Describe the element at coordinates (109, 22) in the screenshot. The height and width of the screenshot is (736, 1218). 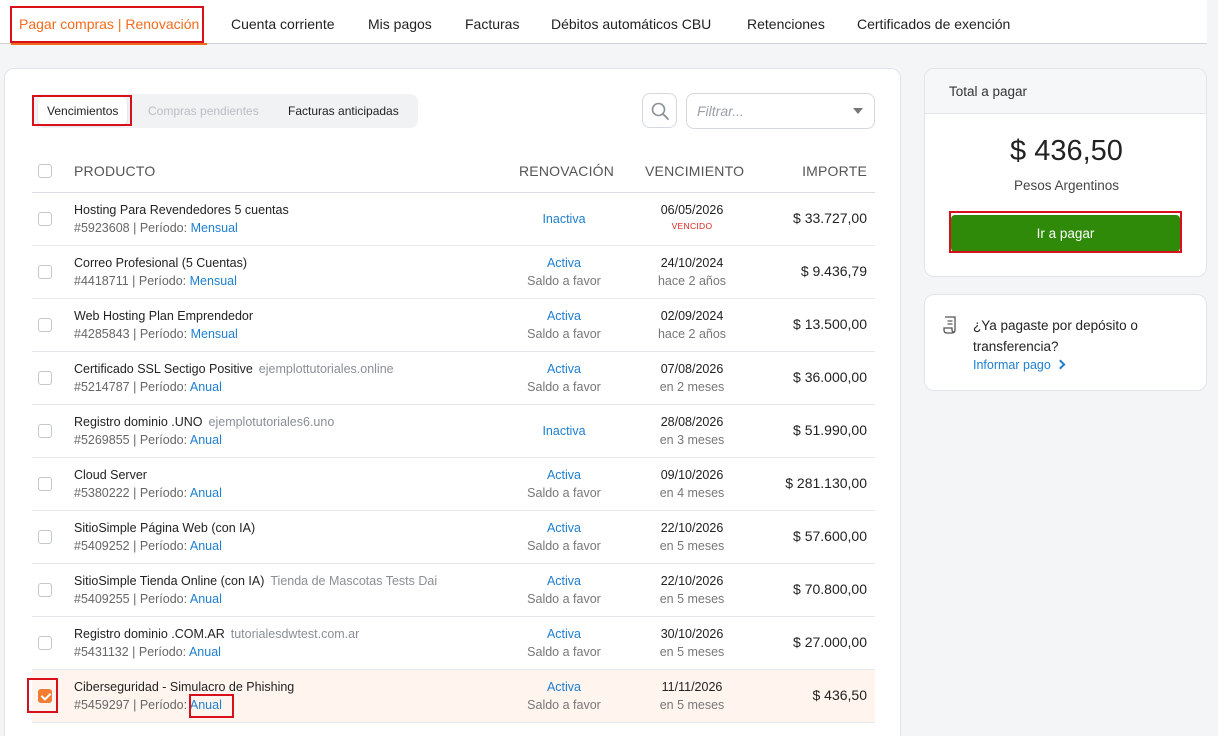
I see `tab-pagar-compras: Pagar compras | Renovación` at that location.